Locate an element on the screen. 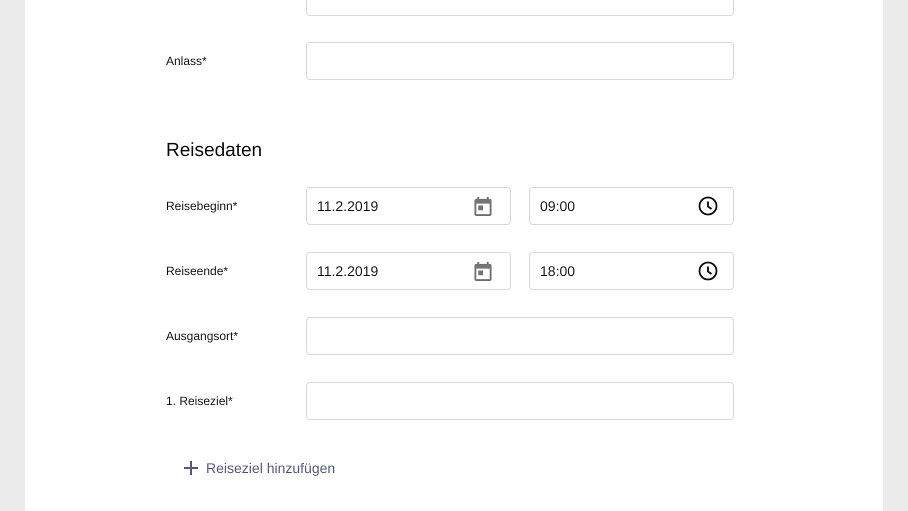  add-destination-button: Reiseziel hinzufügen is located at coordinates (260, 468).